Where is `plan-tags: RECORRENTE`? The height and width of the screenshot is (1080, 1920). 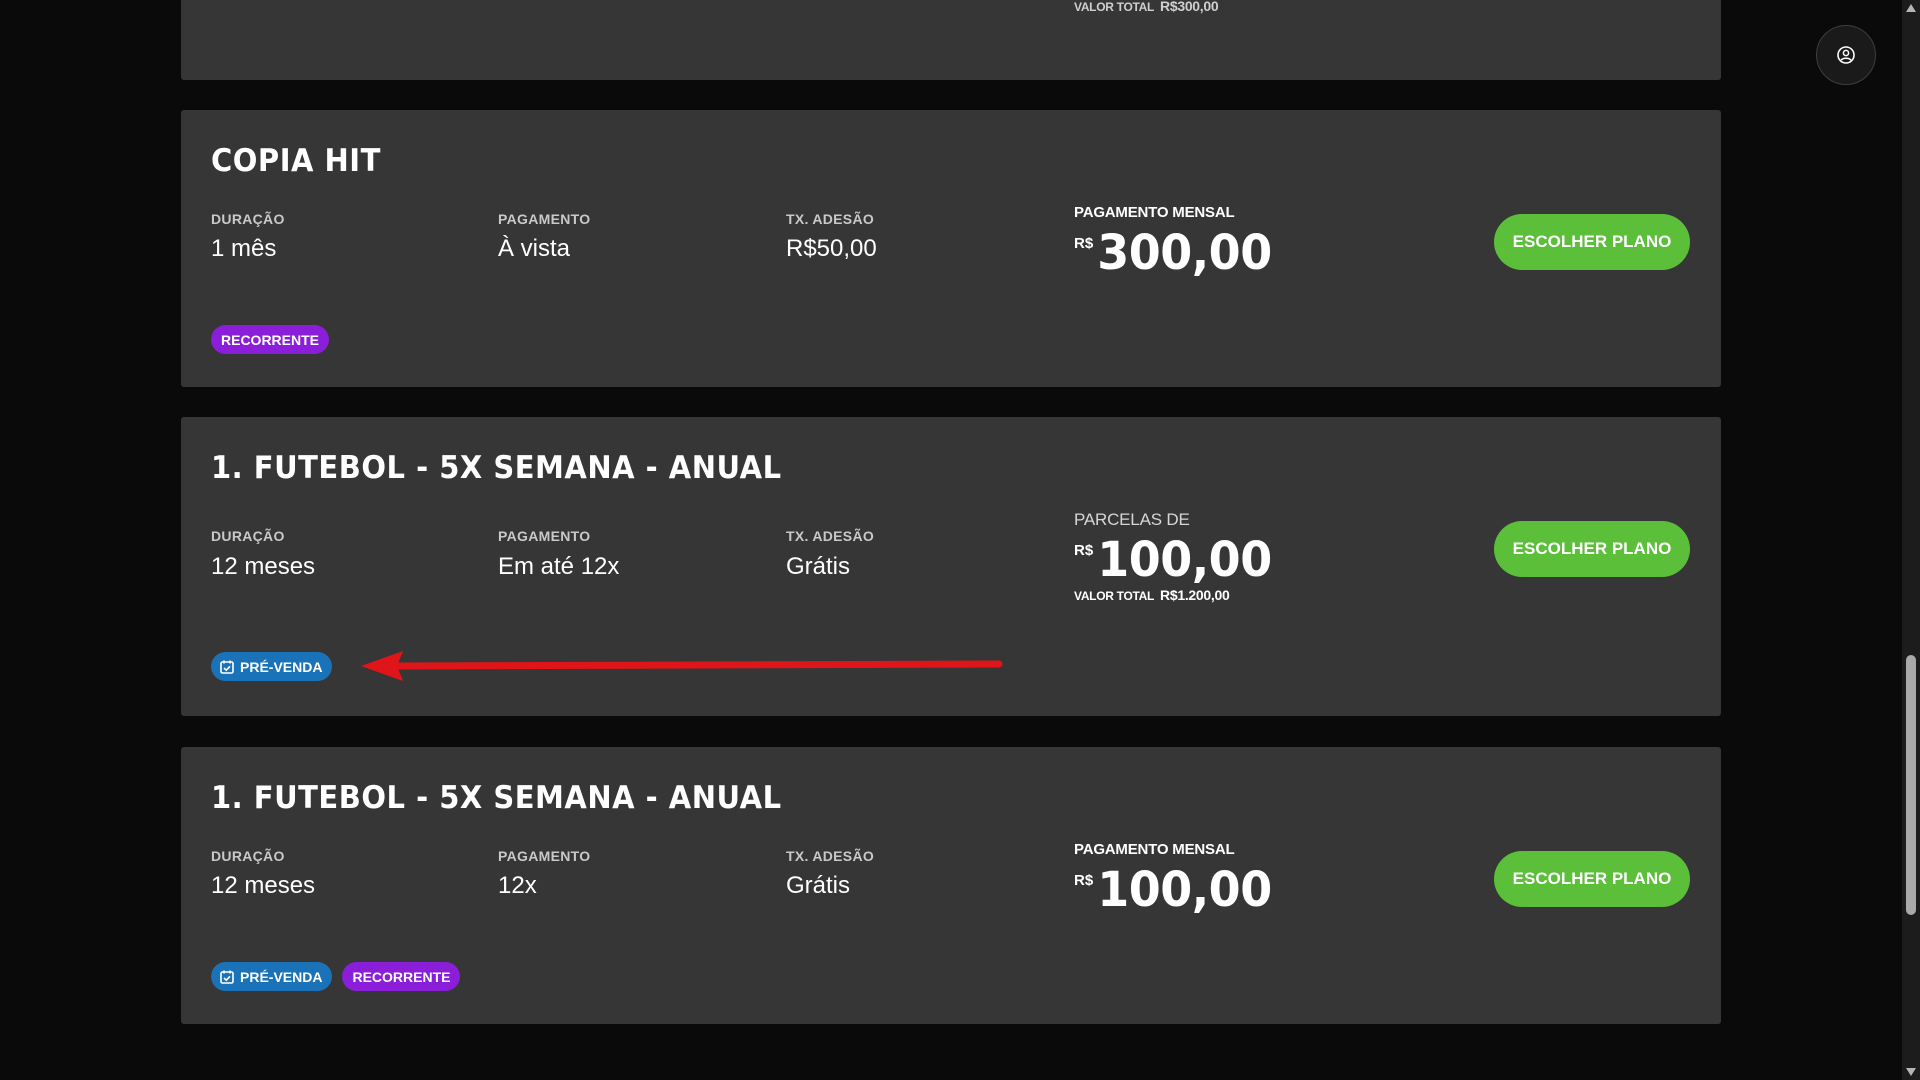
plan-tags: RECORRENTE is located at coordinates (270, 339).